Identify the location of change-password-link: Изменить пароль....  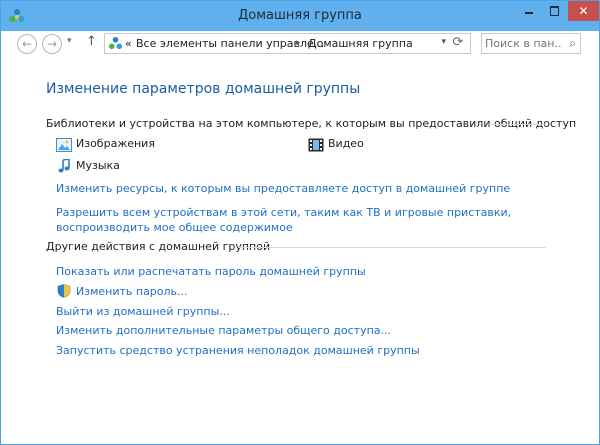
(132, 291).